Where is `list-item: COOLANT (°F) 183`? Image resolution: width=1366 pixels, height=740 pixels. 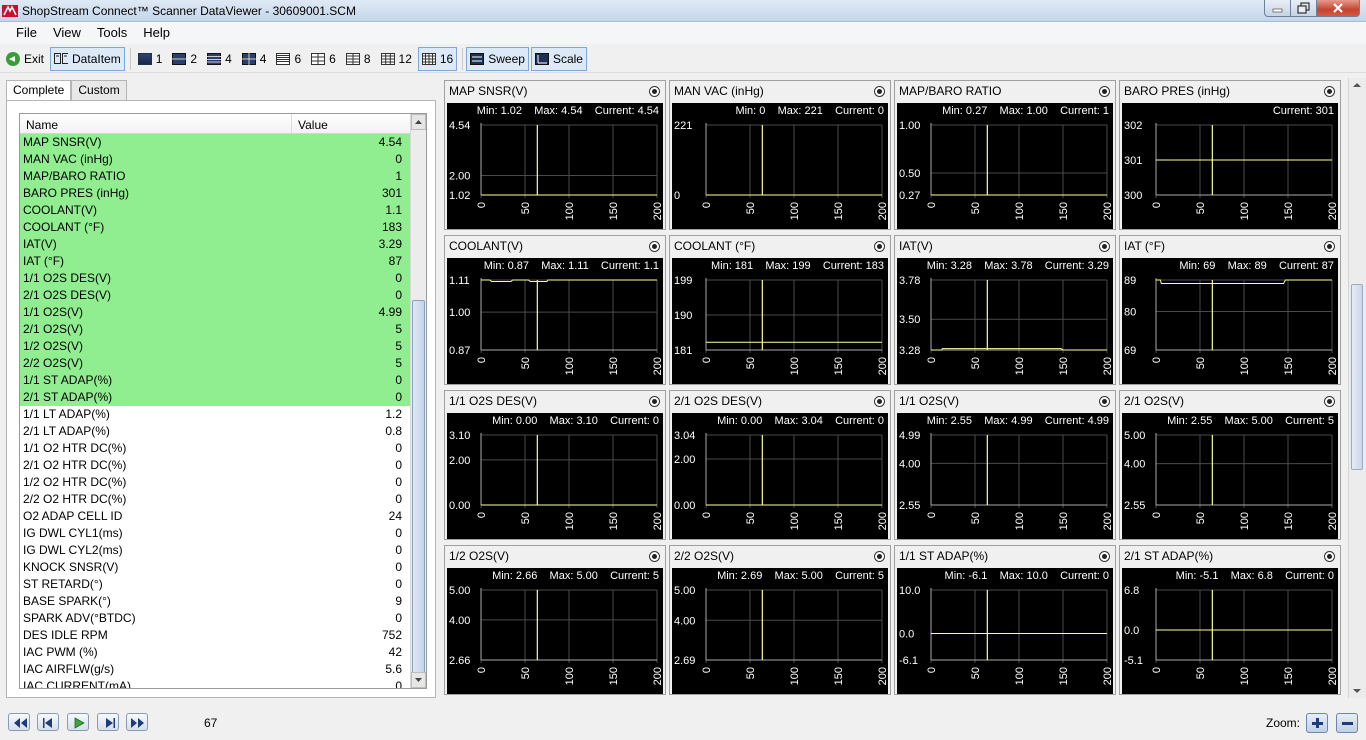
list-item: COOLANT (°F) 183 is located at coordinates (216, 227).